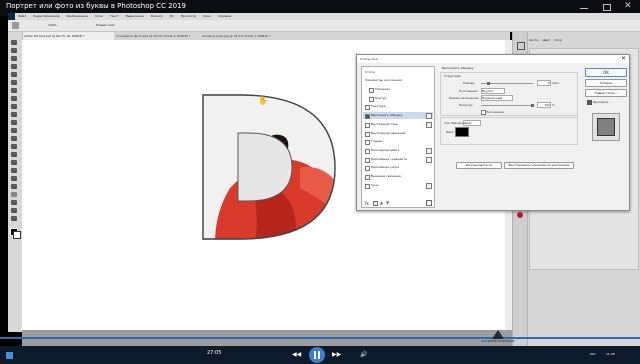 This screenshot has width=640, height=364. I want to click on effect-item: Тень, so click(398, 185).